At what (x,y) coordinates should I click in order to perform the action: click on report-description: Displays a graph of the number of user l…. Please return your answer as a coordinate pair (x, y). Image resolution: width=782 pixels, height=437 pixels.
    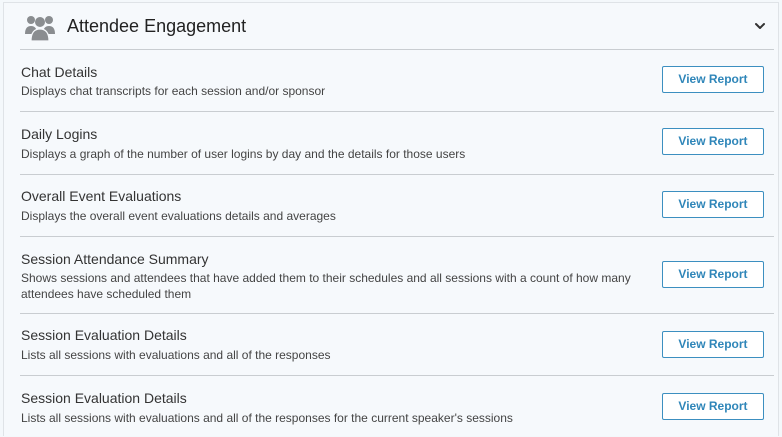
    Looking at the image, I should click on (243, 154).